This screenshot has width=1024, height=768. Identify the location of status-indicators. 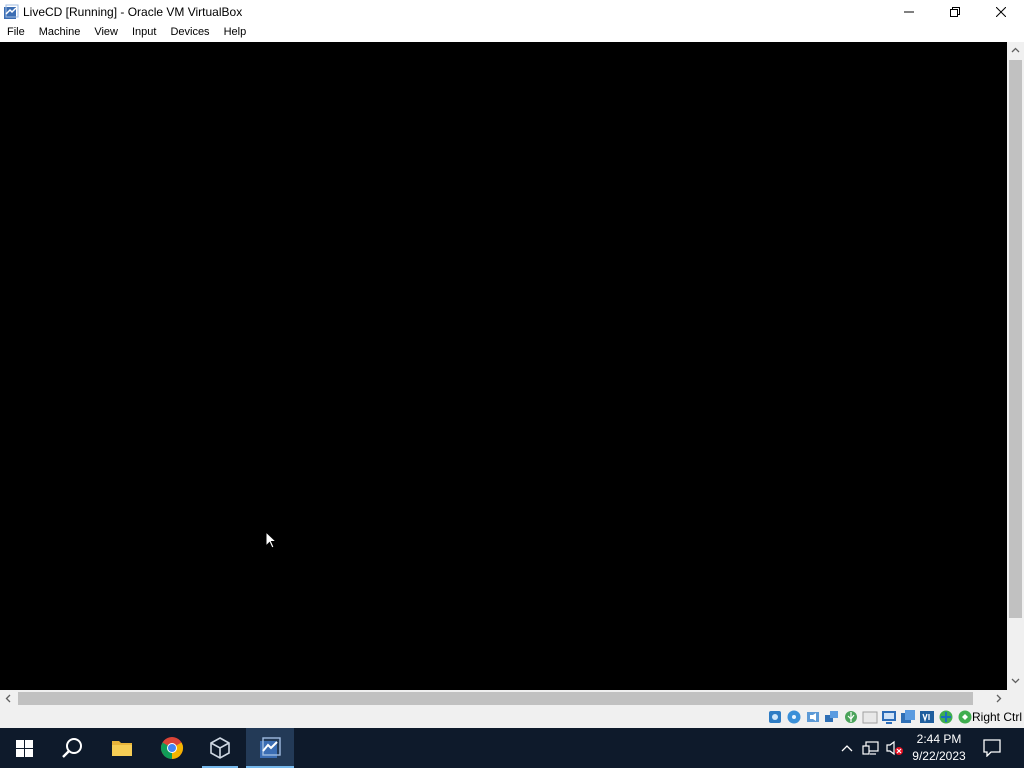
(870, 717).